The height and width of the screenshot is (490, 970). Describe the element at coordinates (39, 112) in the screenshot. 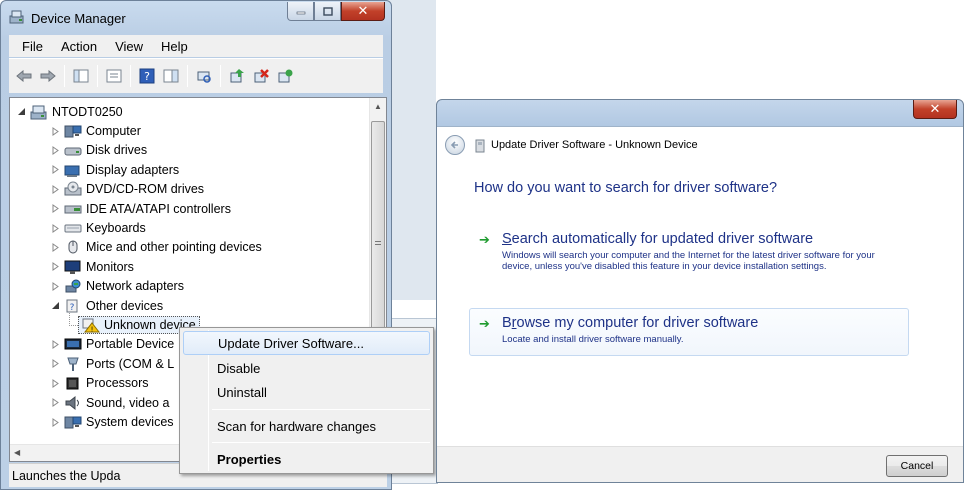

I see `computer-root-icon` at that location.